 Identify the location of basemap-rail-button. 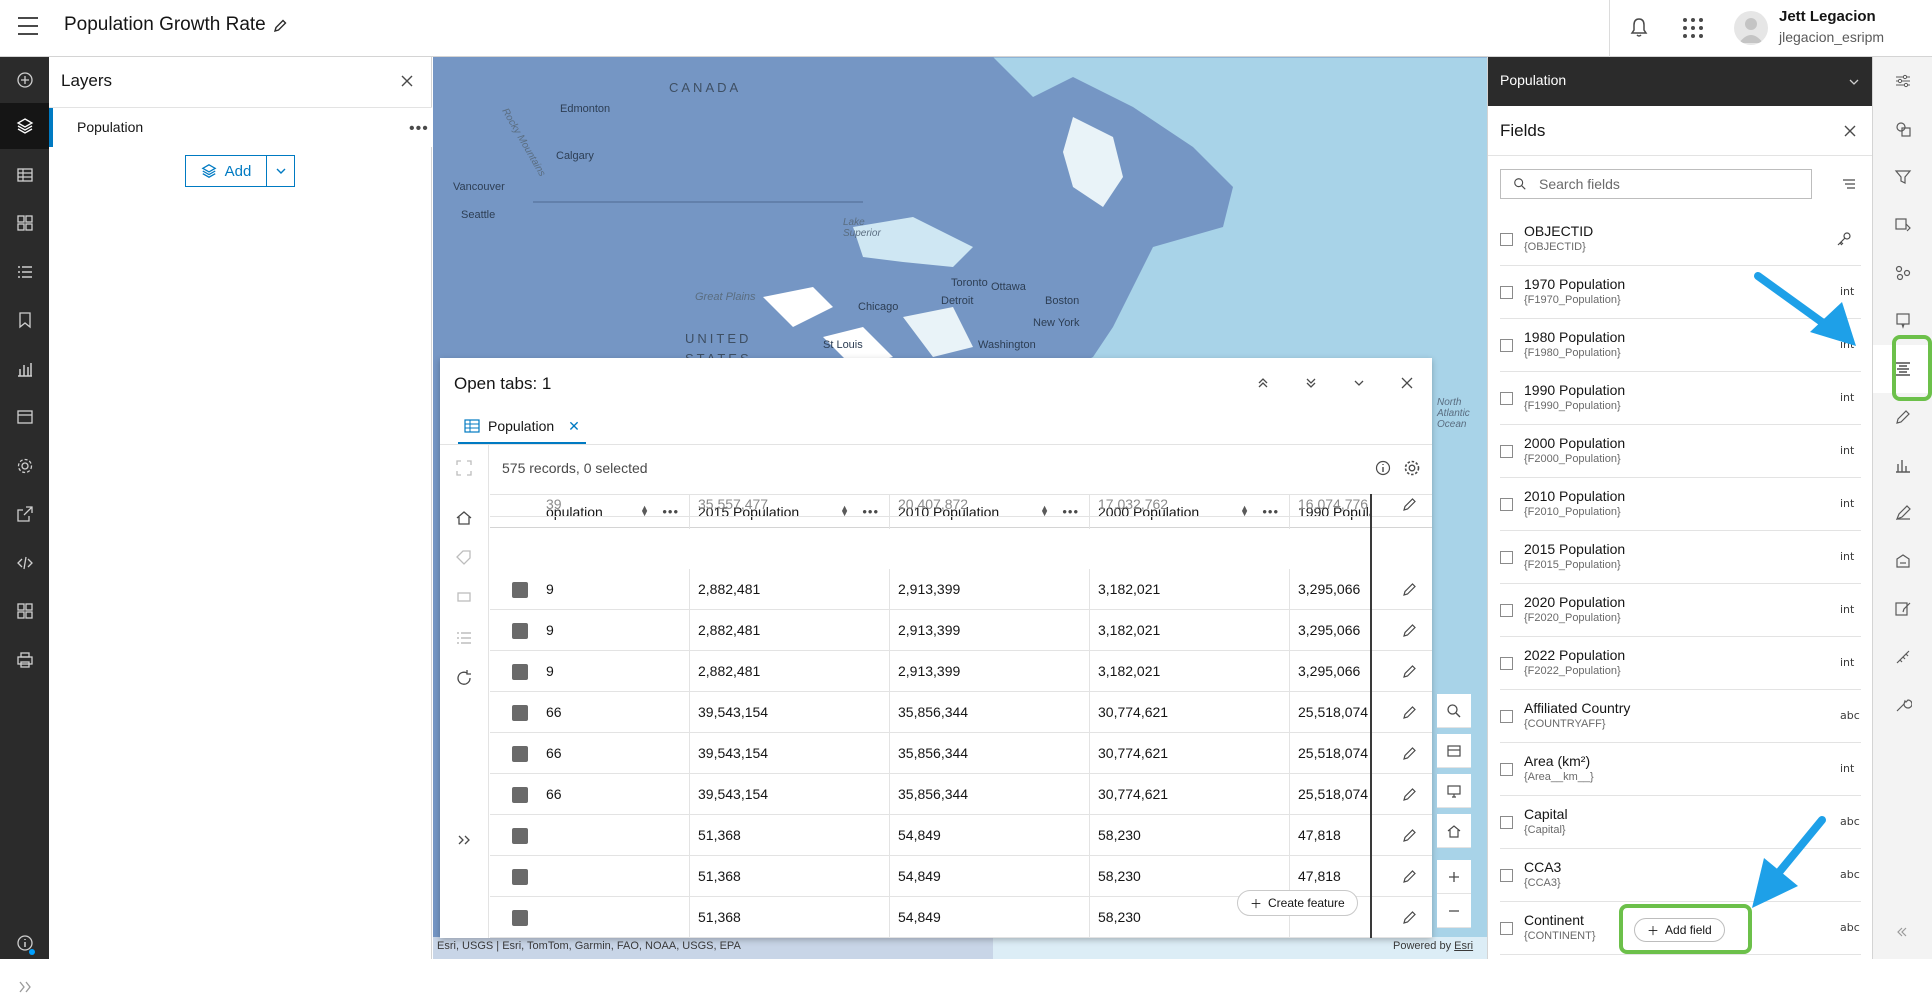
(24, 223).